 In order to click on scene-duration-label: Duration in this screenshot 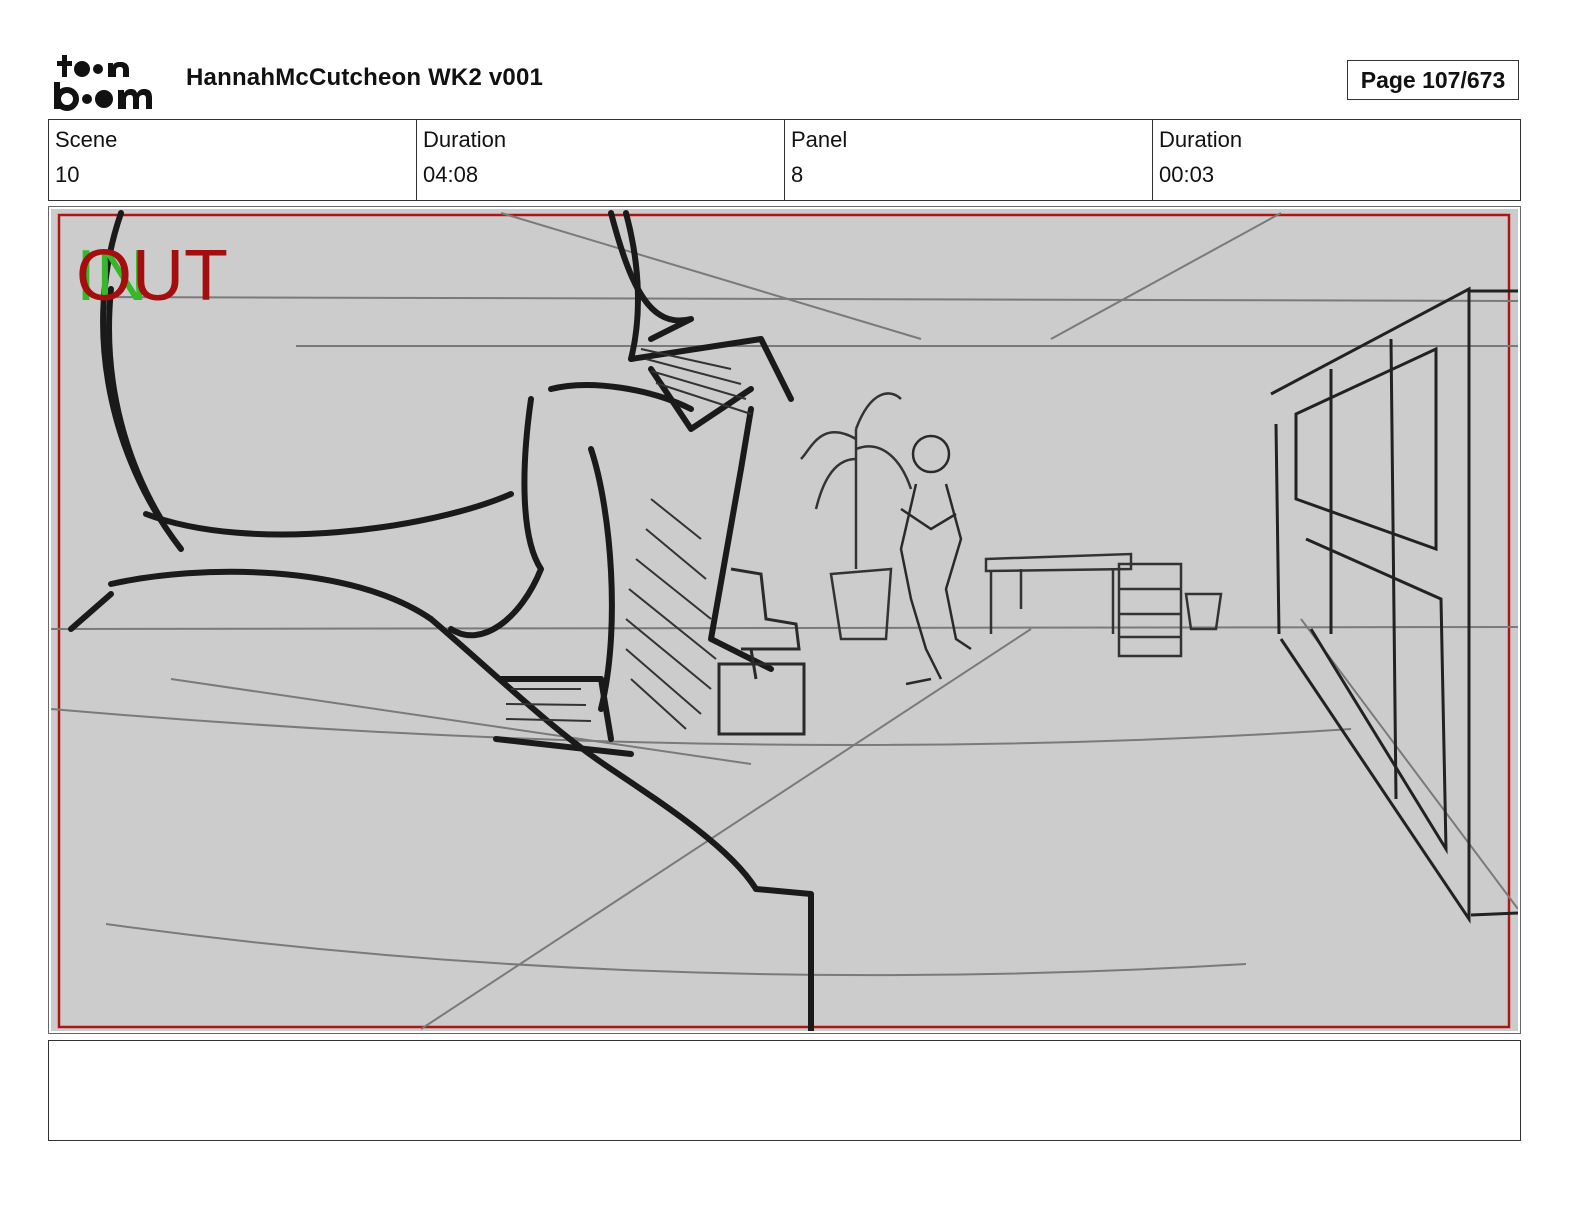, I will do `click(465, 139)`.